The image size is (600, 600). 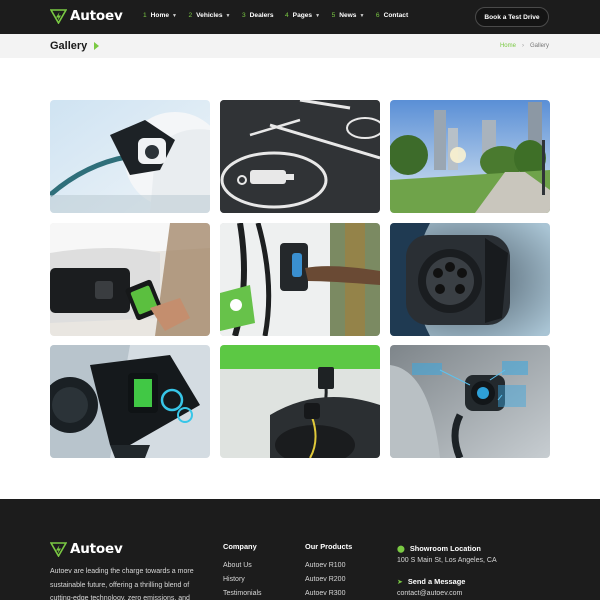 What do you see at coordinates (325, 593) in the screenshot?
I see `footer-link-product-r300: Autoev R300` at bounding box center [325, 593].